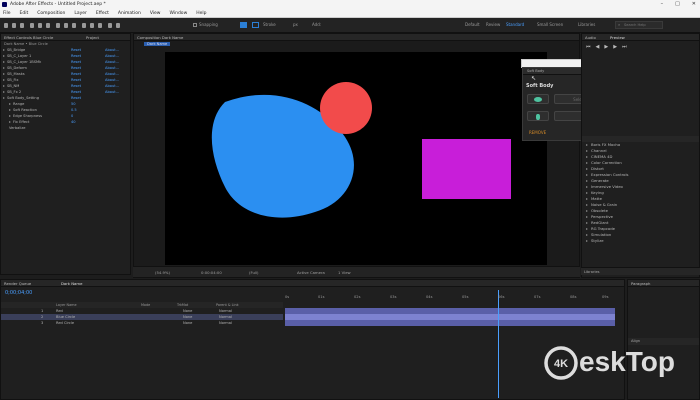  I want to click on timeline-comp-tab: Dark Name, so click(71, 283).